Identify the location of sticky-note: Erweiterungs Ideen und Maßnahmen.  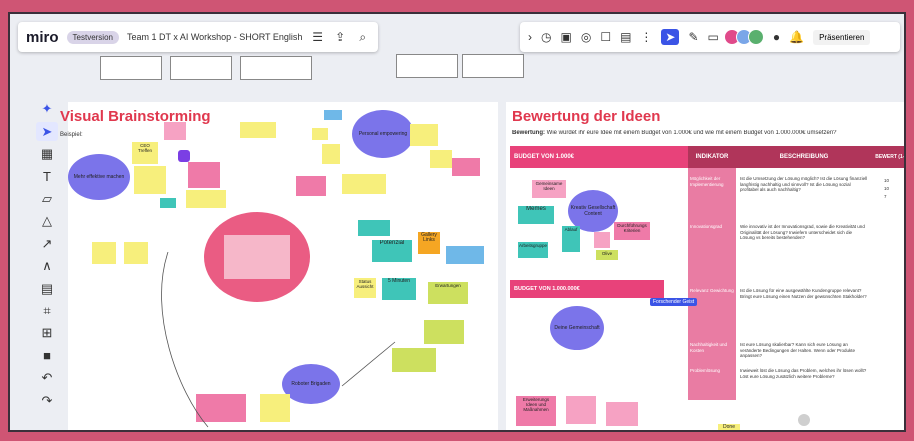
(536, 411).